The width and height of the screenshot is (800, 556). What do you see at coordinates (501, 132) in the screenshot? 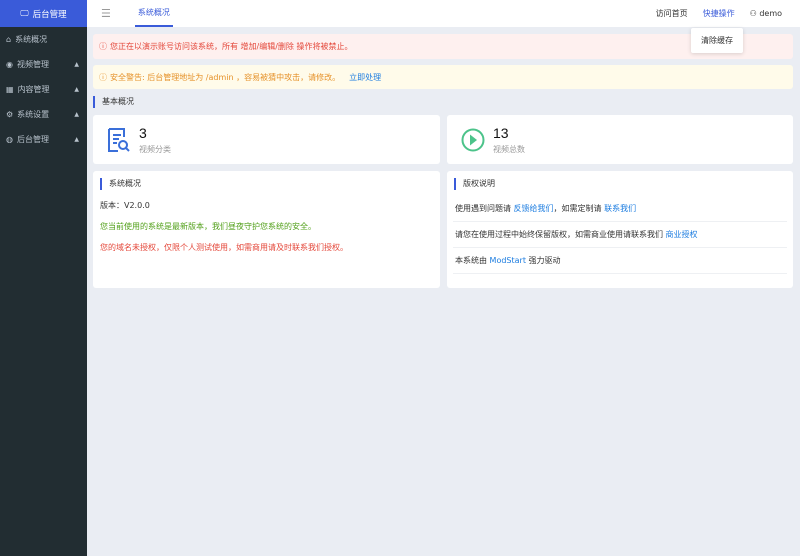
I see `stat-value: 13` at bounding box center [501, 132].